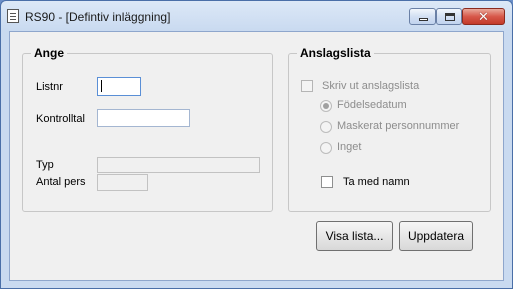 Image resolution: width=513 pixels, height=289 pixels. Describe the element at coordinates (122, 182) in the screenshot. I see `antal-pers-field` at that location.